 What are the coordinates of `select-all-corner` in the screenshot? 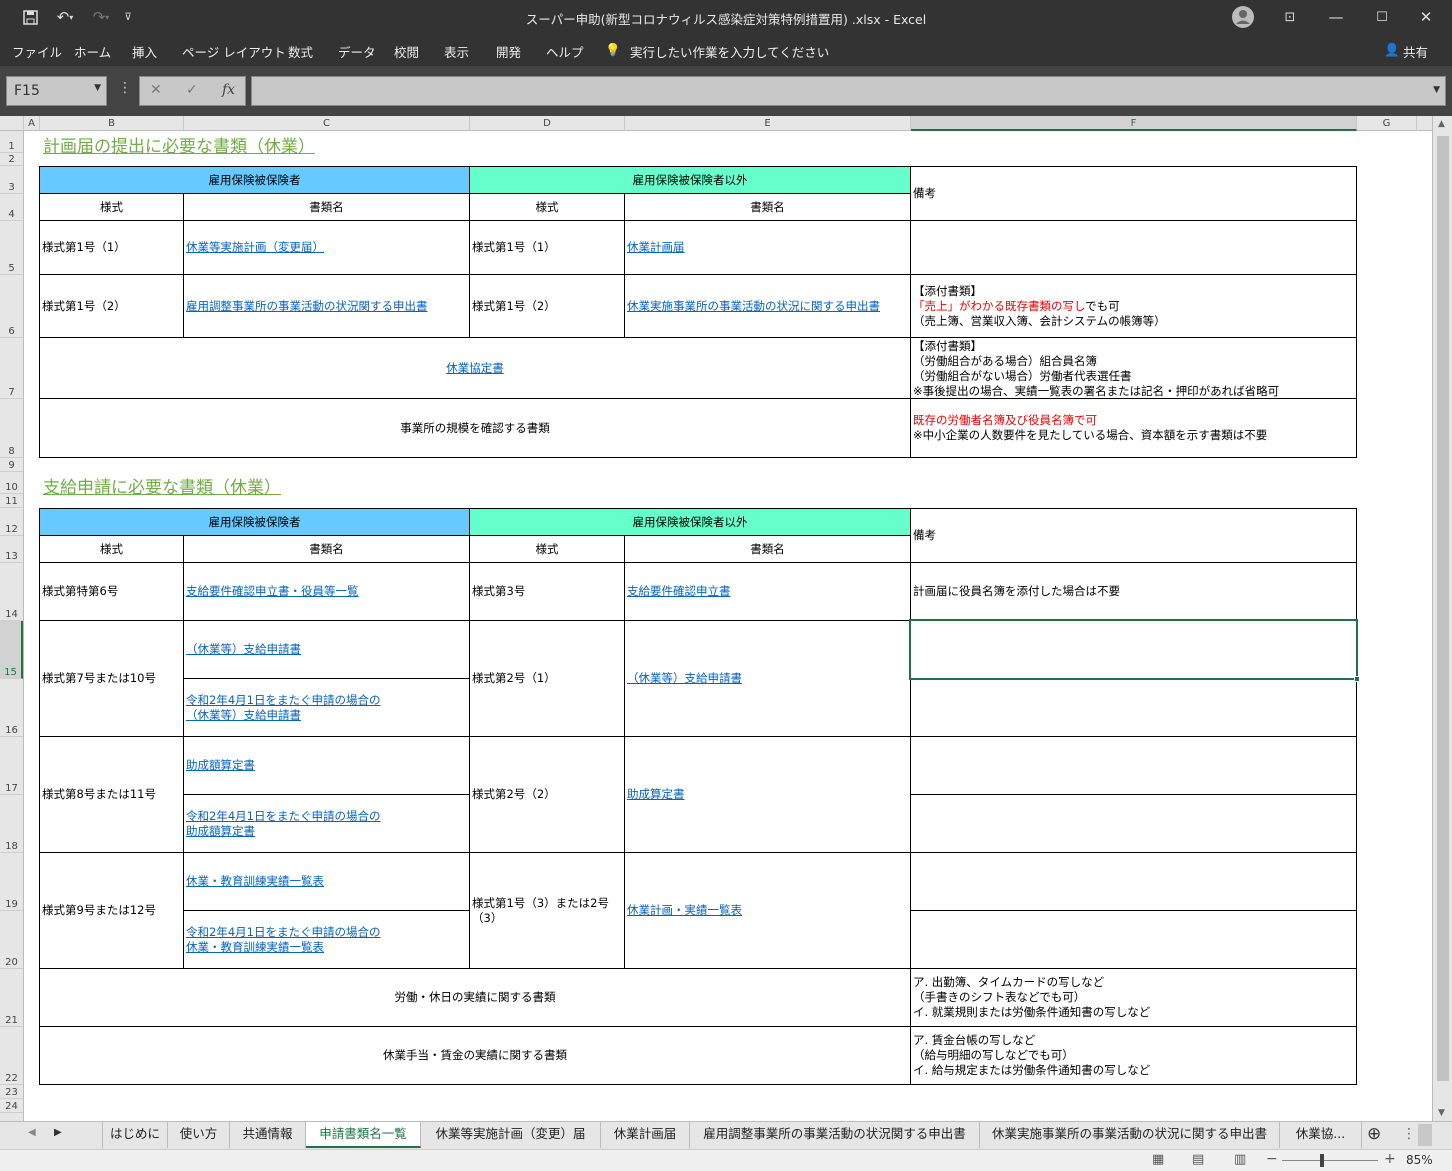 It's located at (12, 123).